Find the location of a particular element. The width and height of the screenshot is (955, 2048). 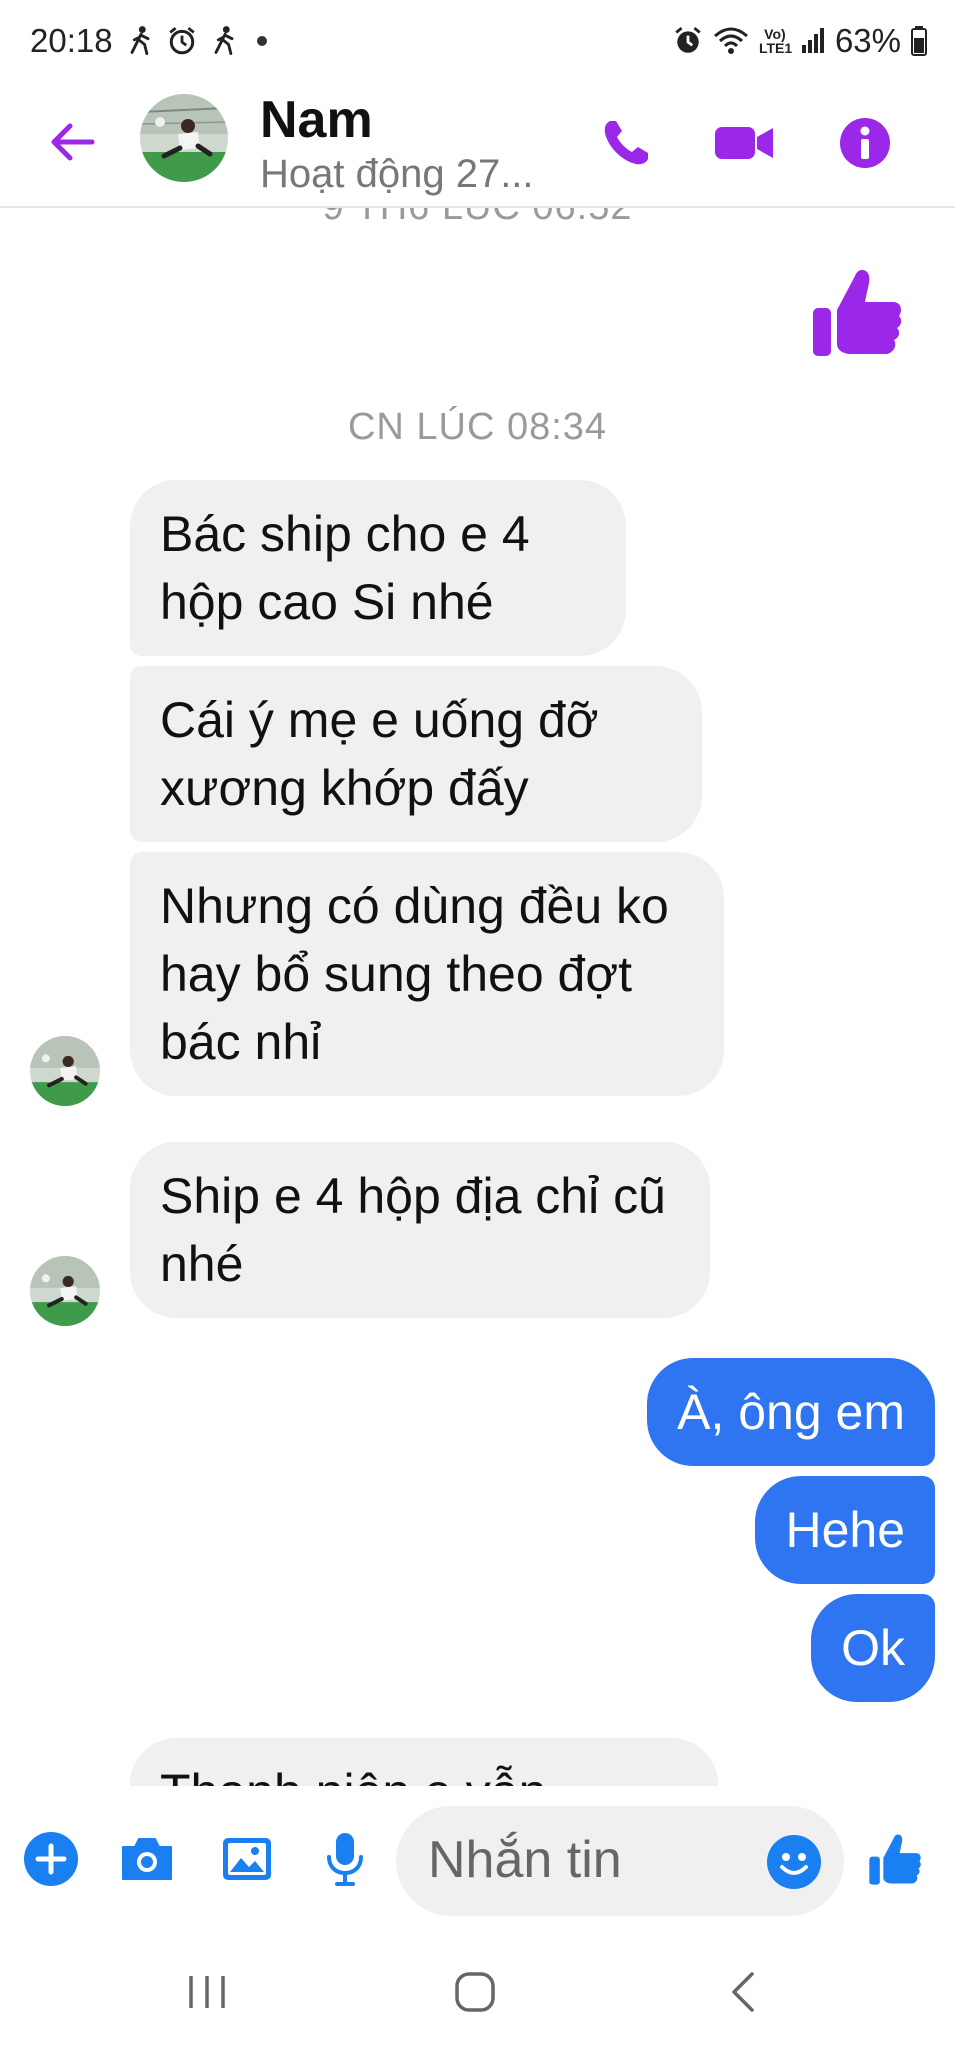

sent-thumbs-up-icon is located at coordinates (857, 312).